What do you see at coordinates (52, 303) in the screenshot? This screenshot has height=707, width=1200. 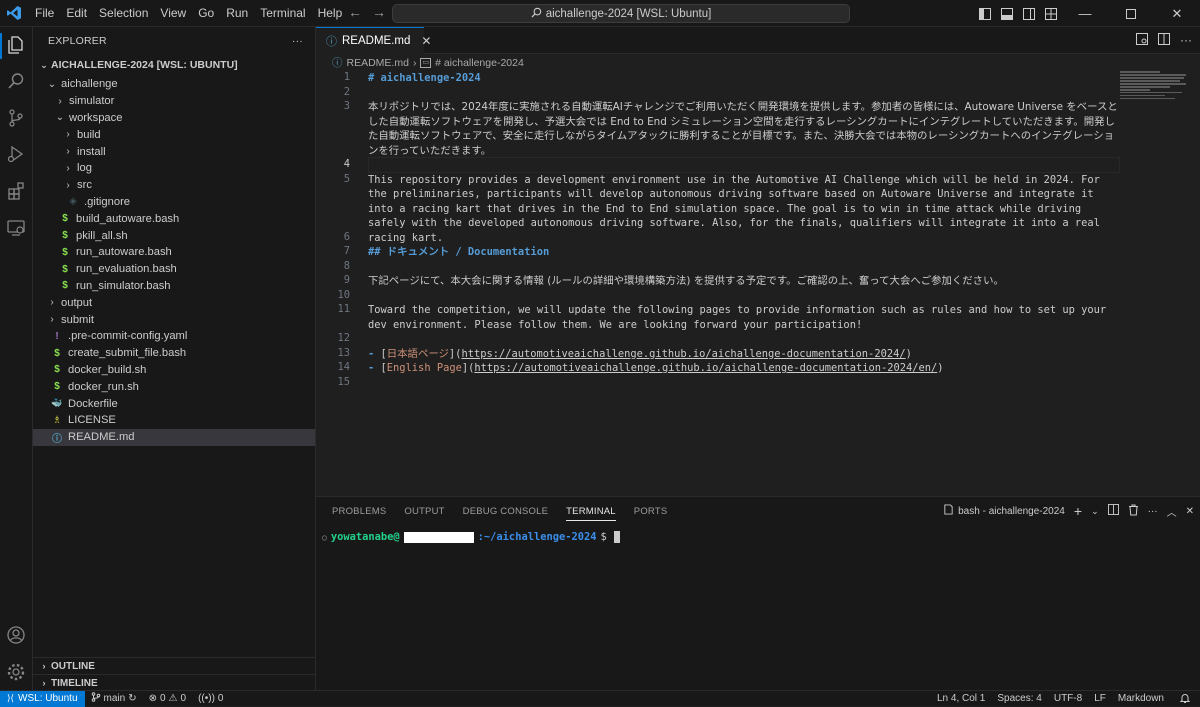 I see `chevron-right-icon: ›` at bounding box center [52, 303].